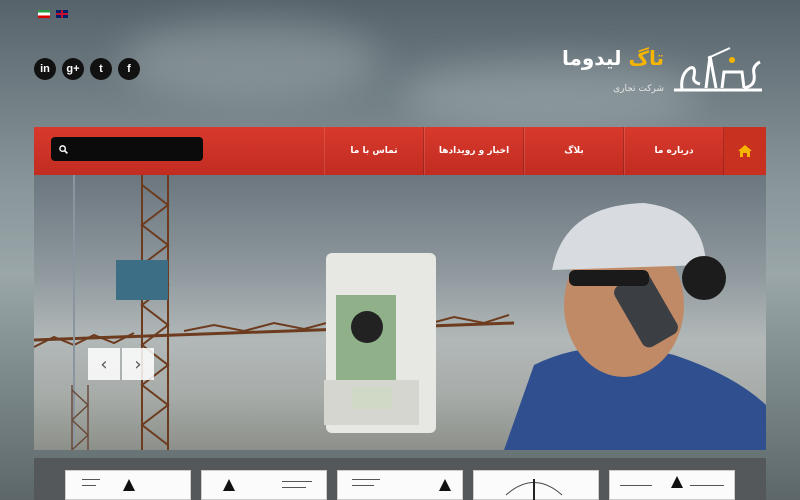 The width and height of the screenshot is (800, 500). Describe the element at coordinates (45, 69) in the screenshot. I see `linkedin-icon: in` at that location.